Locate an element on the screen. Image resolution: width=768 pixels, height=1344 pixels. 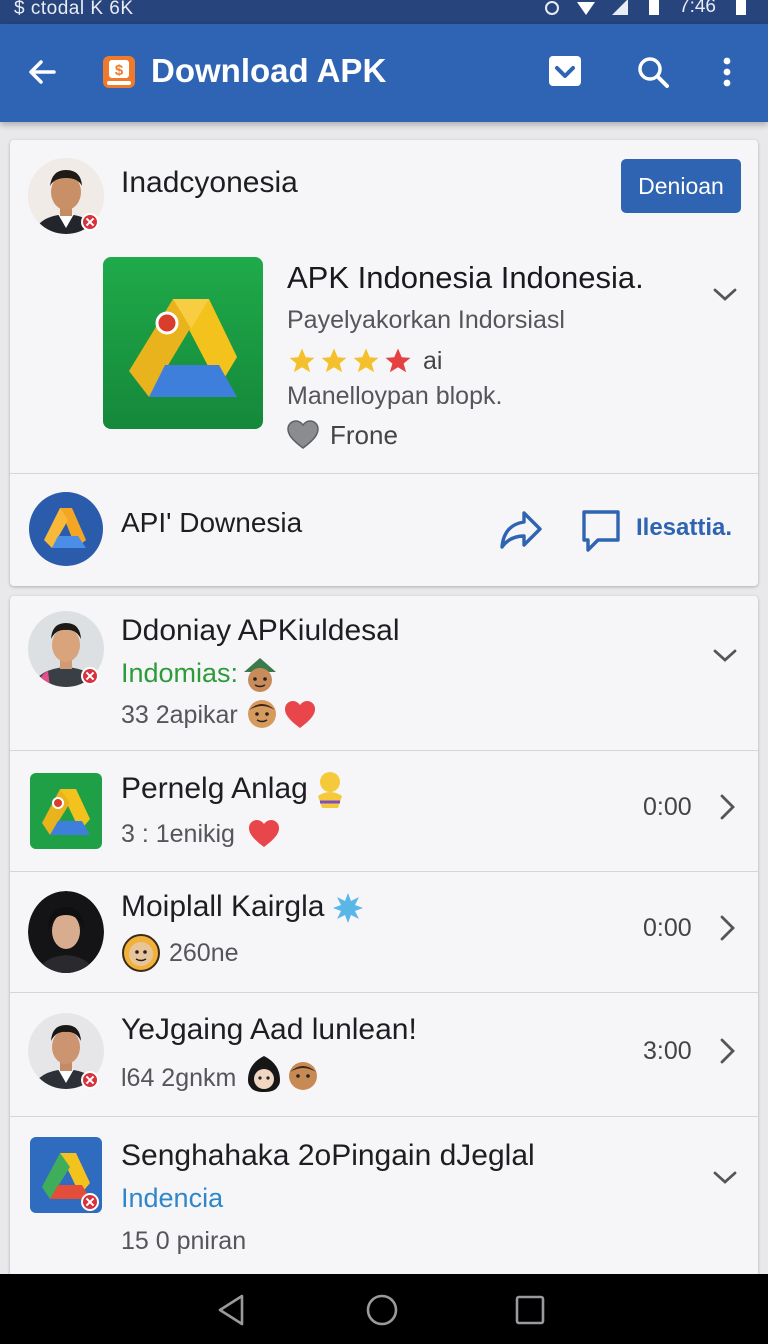
list-item-time: 3:00 is located at coordinates (667, 1051).